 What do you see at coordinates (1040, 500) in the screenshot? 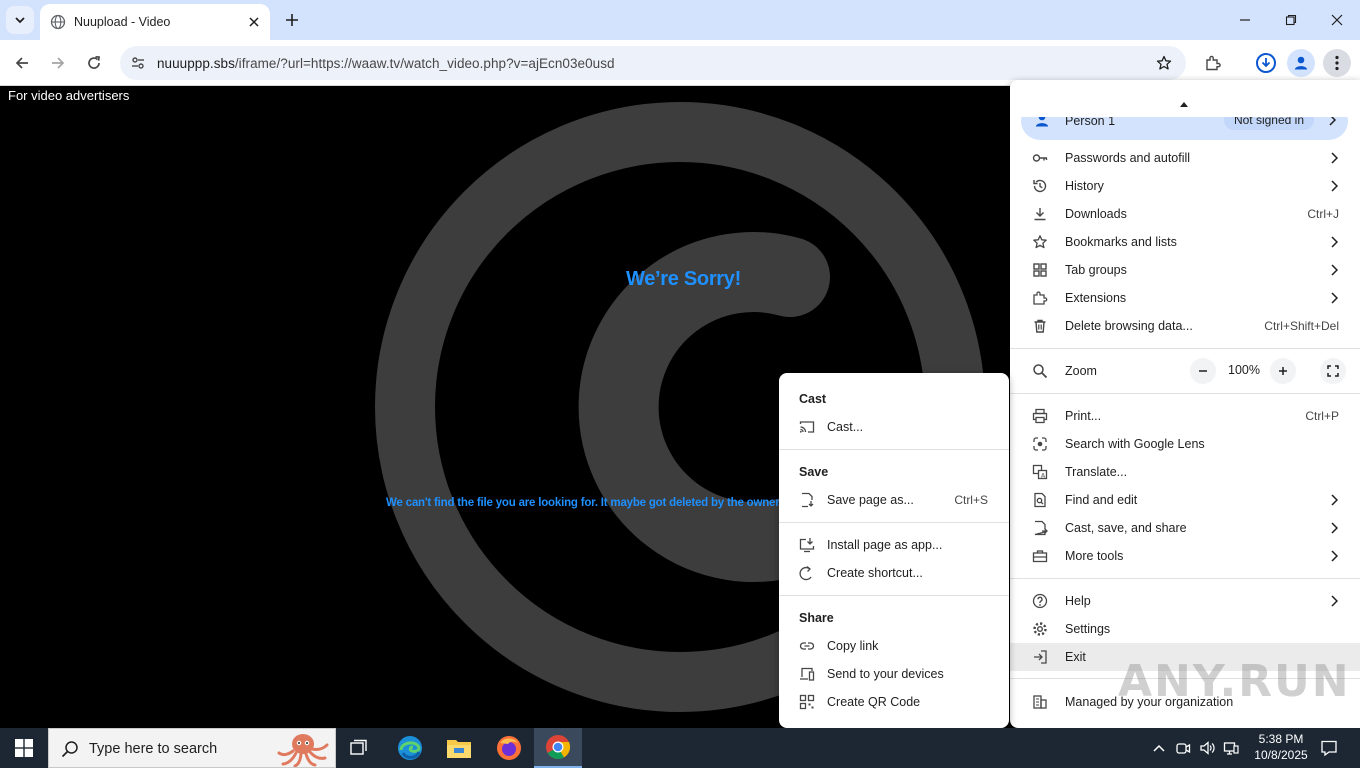
I see `find-icon` at bounding box center [1040, 500].